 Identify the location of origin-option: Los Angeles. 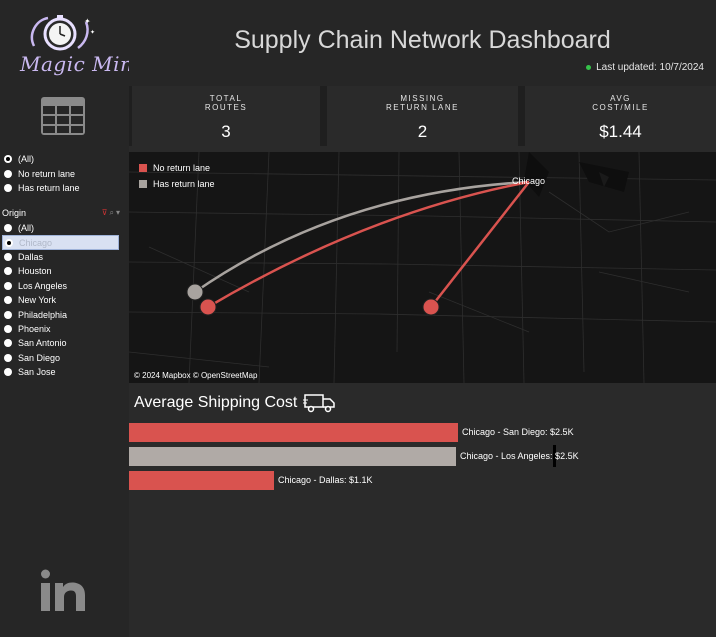
(61, 286).